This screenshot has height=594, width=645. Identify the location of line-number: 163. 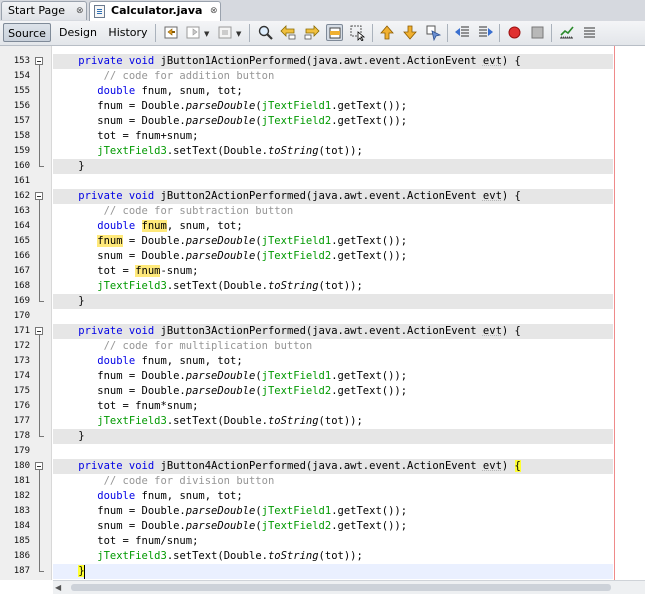
(21, 211).